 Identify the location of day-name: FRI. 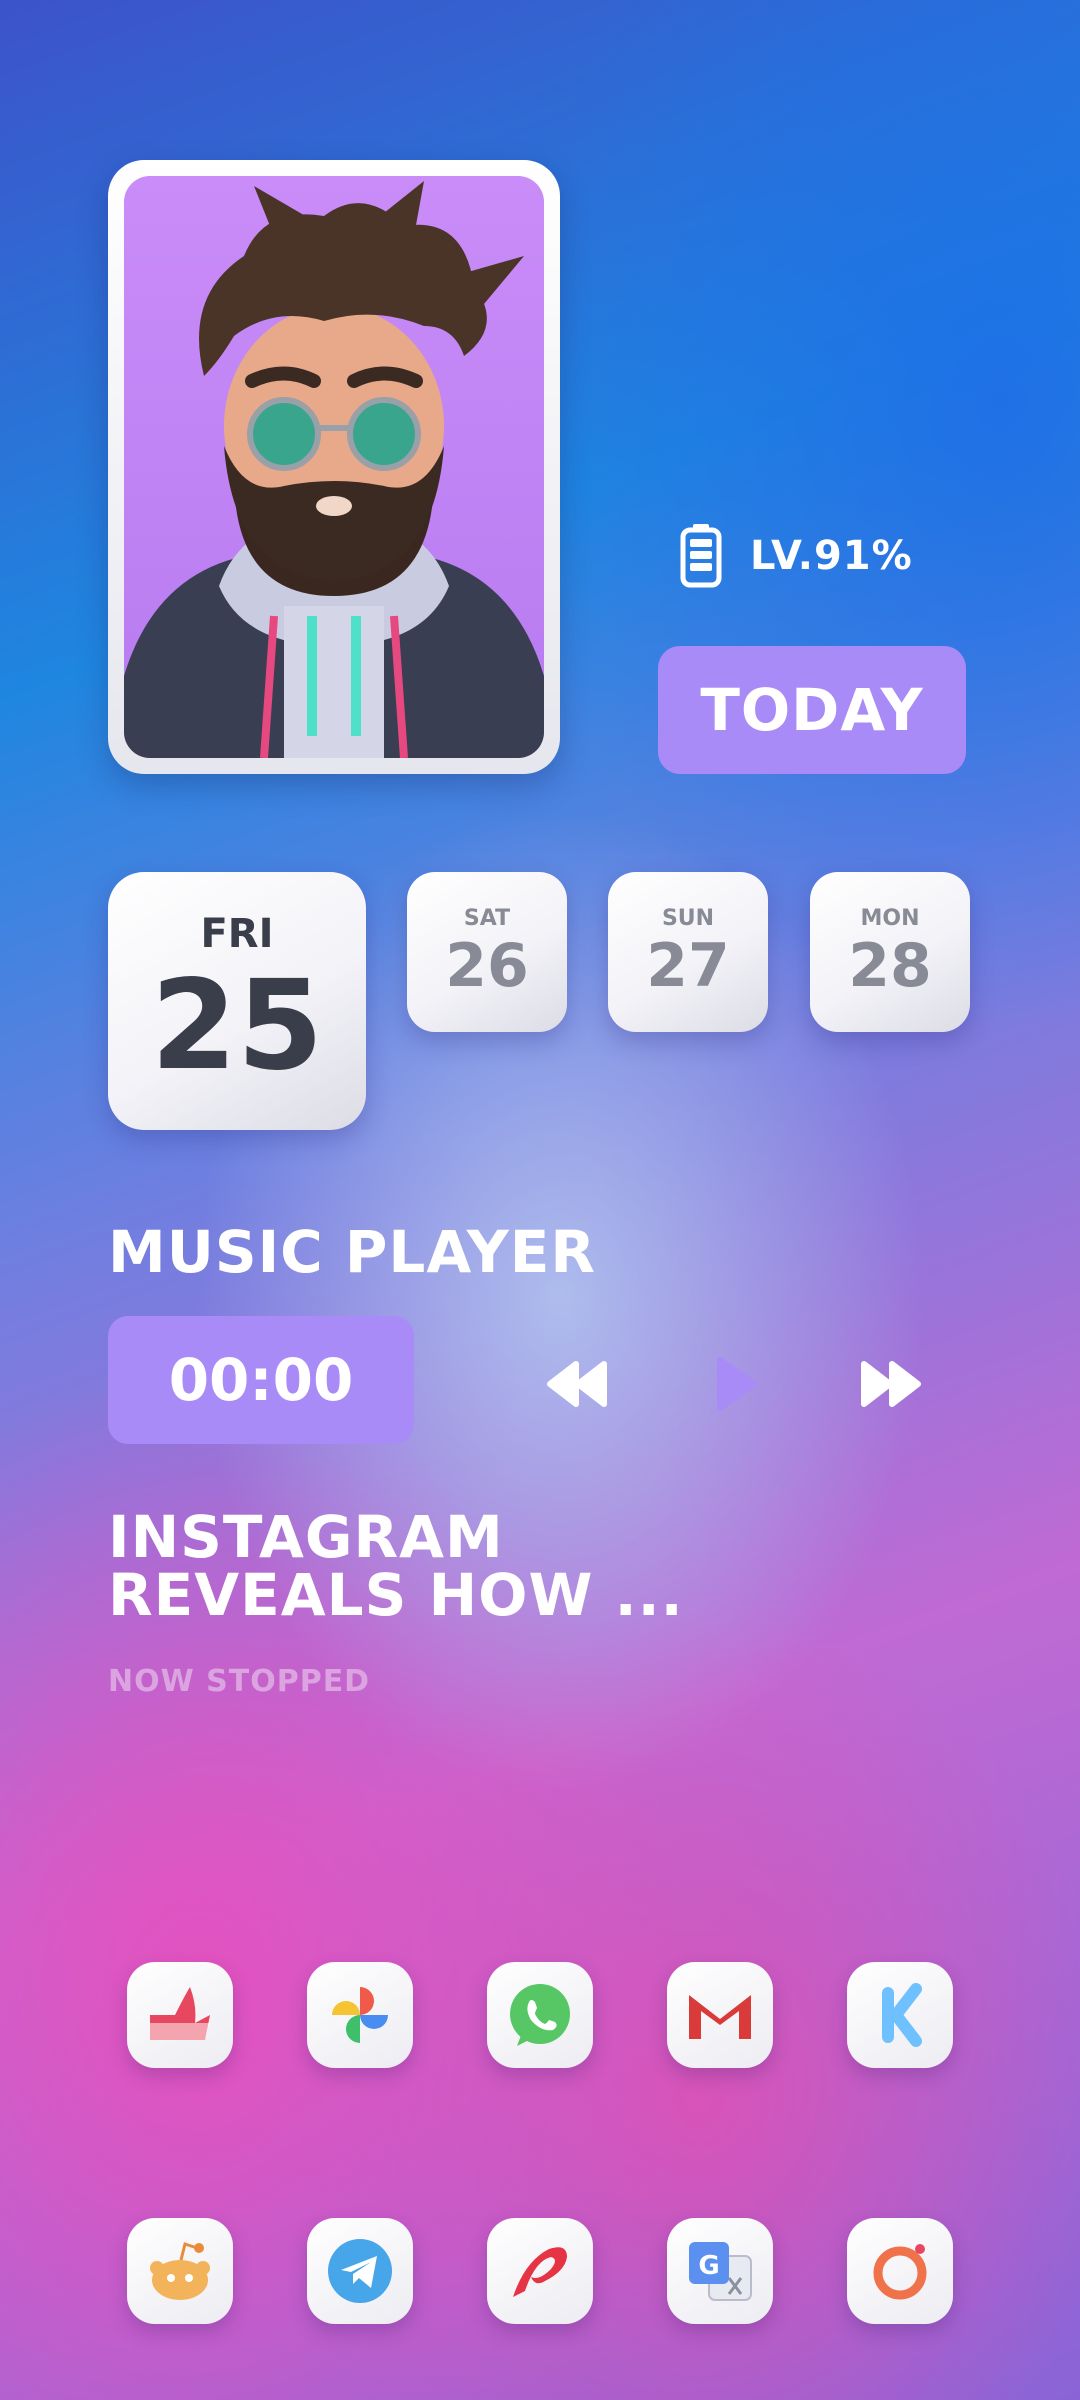
(237, 934).